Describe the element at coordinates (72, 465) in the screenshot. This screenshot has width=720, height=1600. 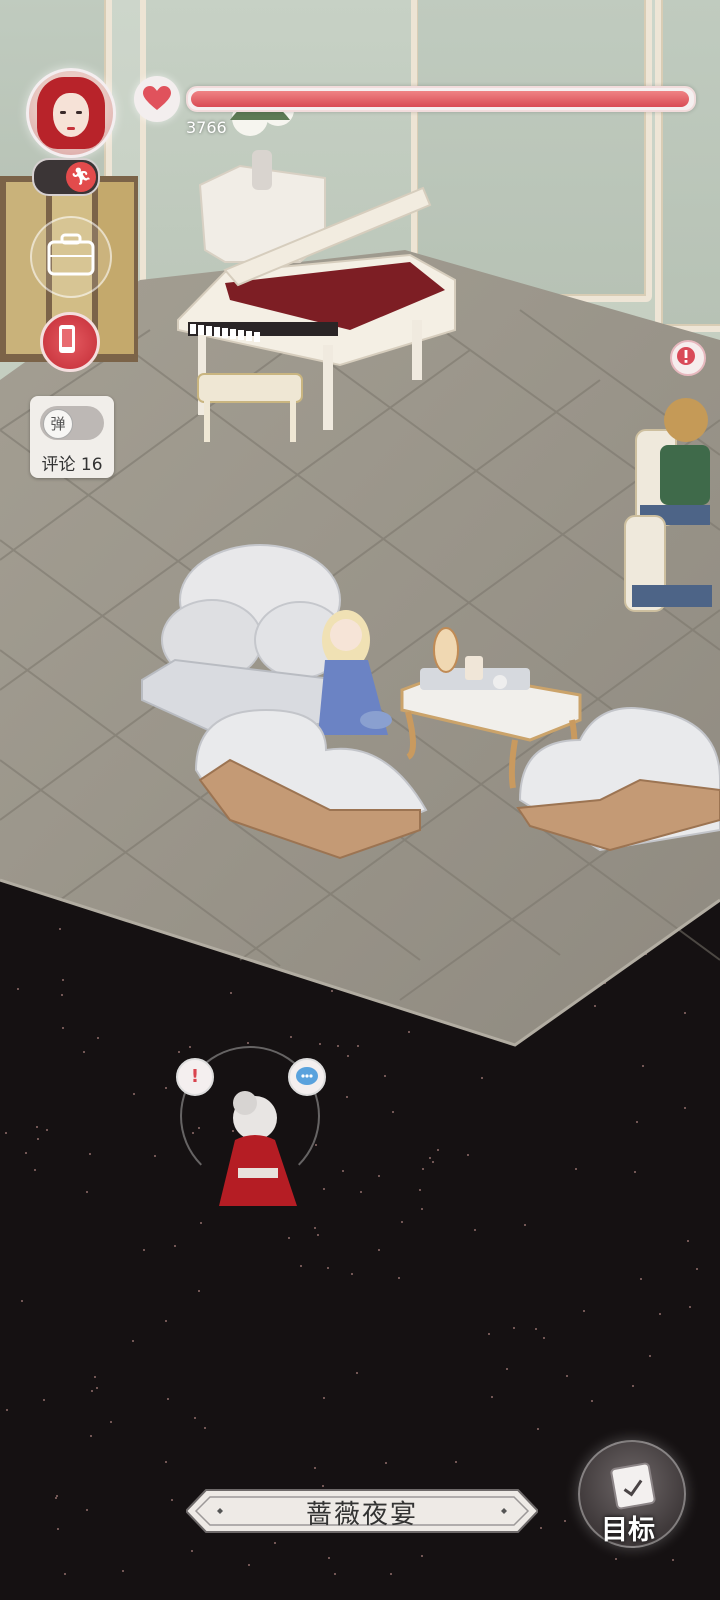
I see `comment-count: 评论 16` at that location.